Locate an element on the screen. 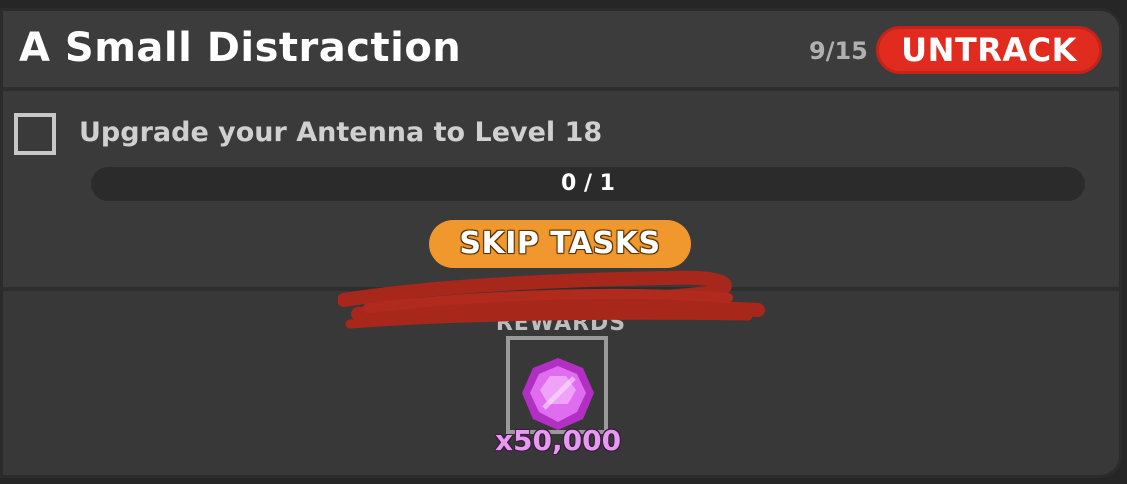  skip-tasks-button: SKIP TASKS is located at coordinates (560, 244).